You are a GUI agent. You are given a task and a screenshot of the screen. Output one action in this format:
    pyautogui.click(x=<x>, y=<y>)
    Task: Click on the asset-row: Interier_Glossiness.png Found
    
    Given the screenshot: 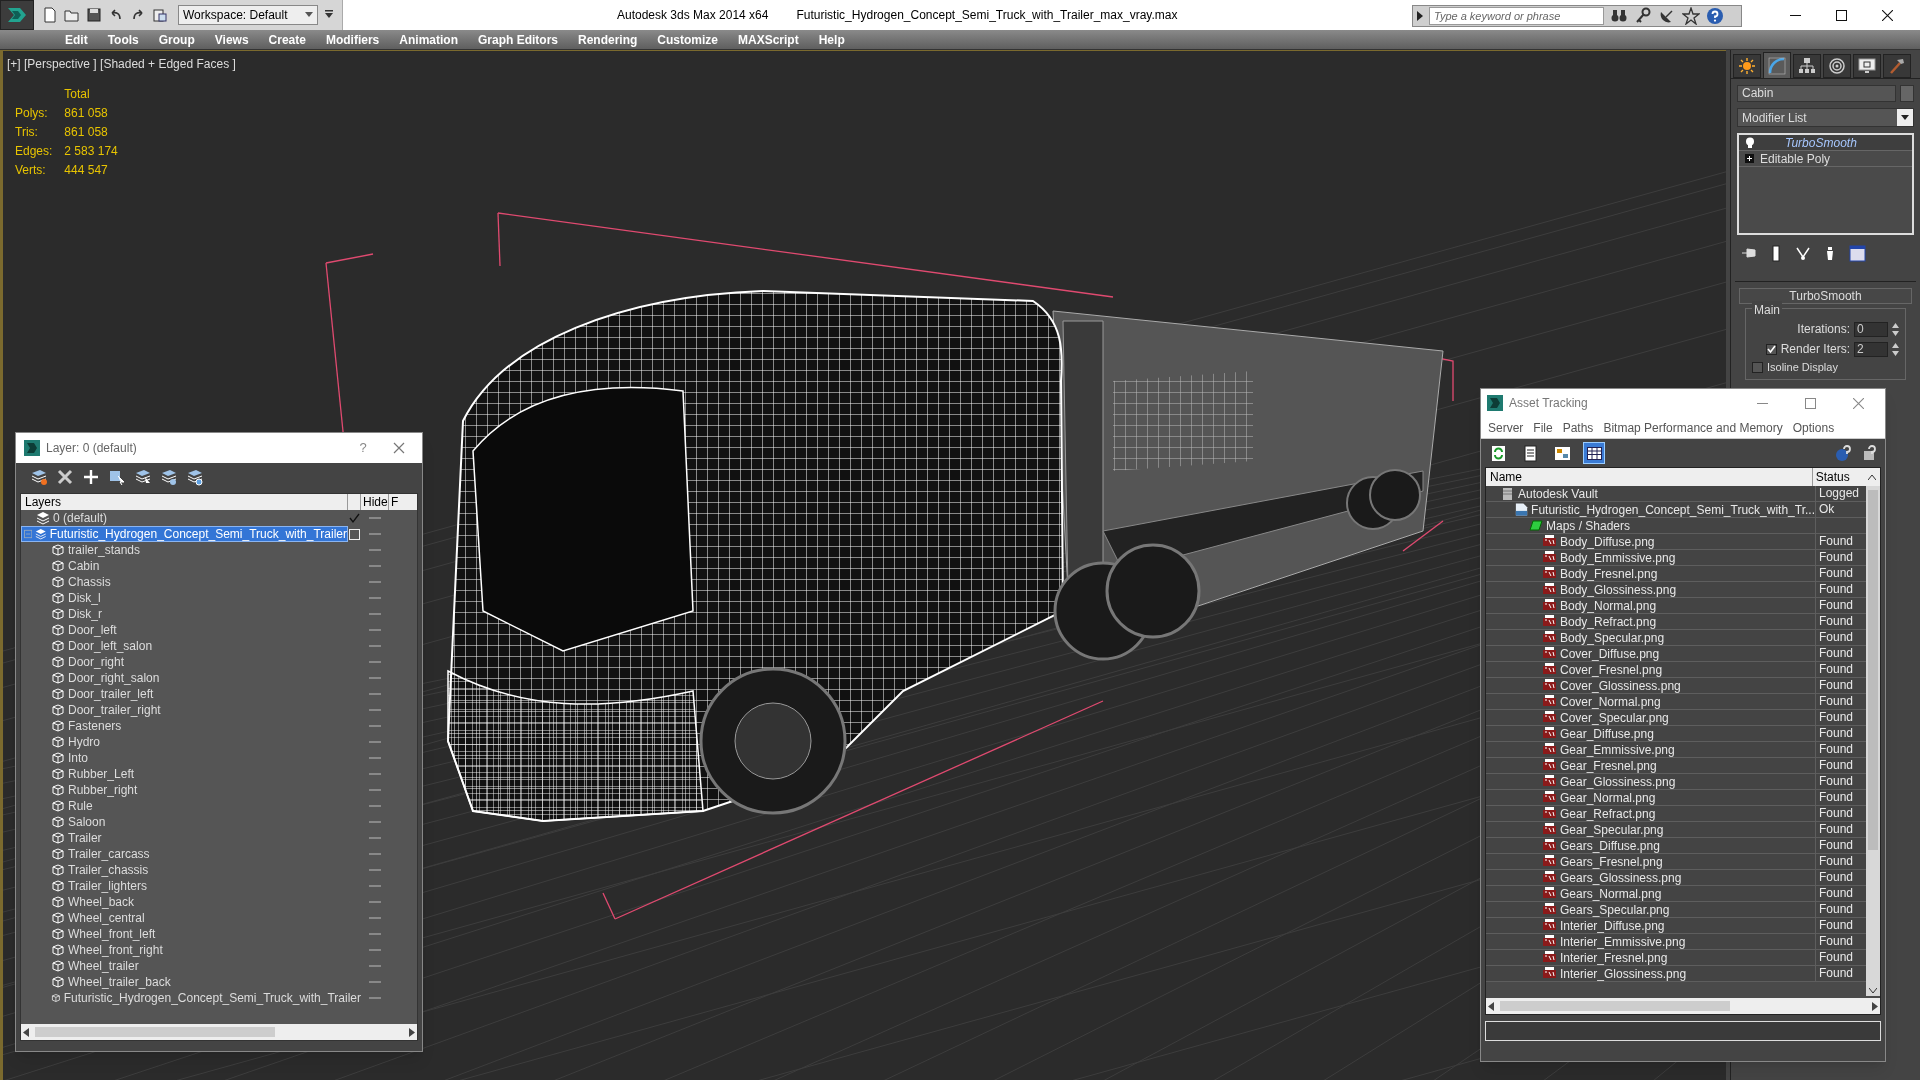 What is the action you would take?
    pyautogui.click(x=1677, y=974)
    